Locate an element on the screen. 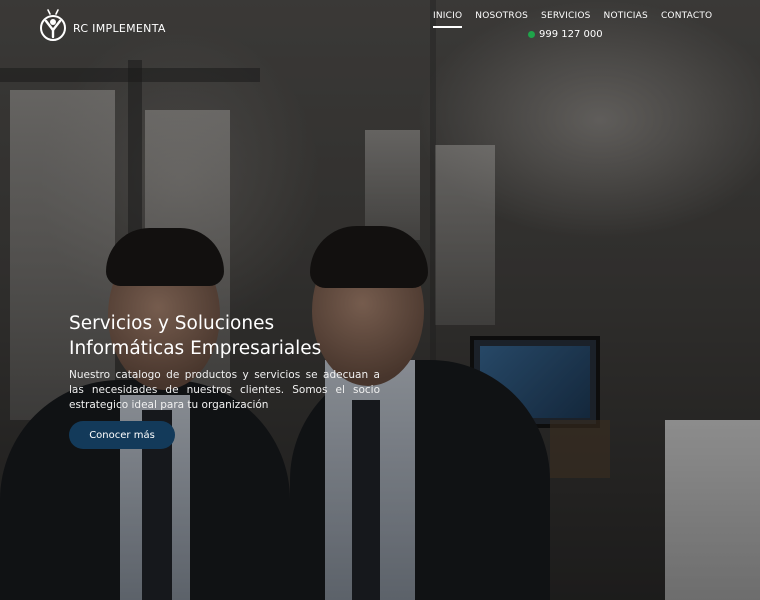 The image size is (760, 600). nav-item-noticias: NOTICIAS is located at coordinates (626, 19).